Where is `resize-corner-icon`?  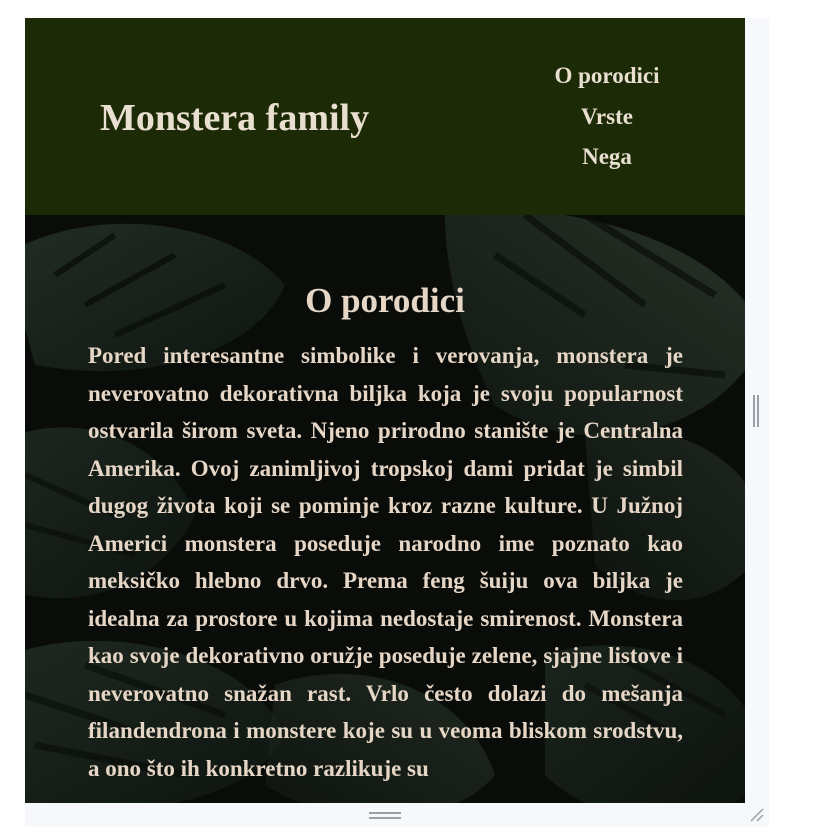 resize-corner-icon is located at coordinates (757, 815).